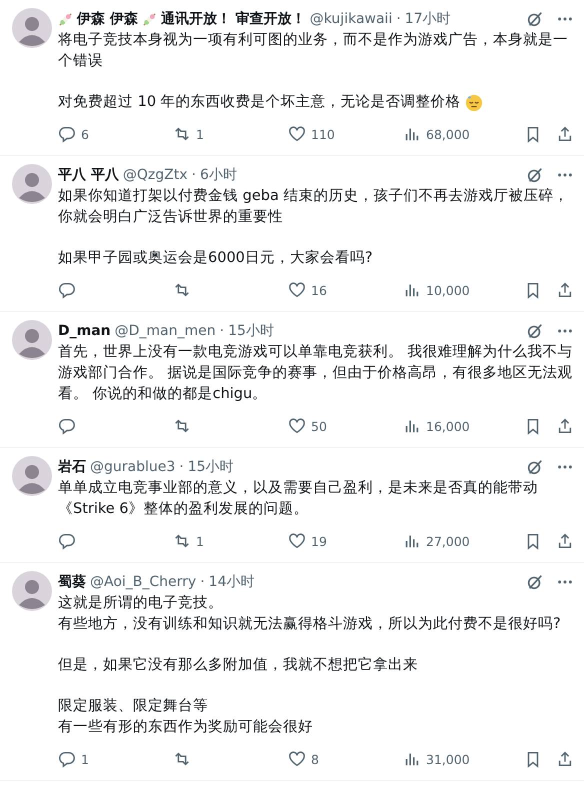 Image resolution: width=584 pixels, height=806 pixels. What do you see at coordinates (319, 290) in the screenshot?
I see `like-count: 16` at bounding box center [319, 290].